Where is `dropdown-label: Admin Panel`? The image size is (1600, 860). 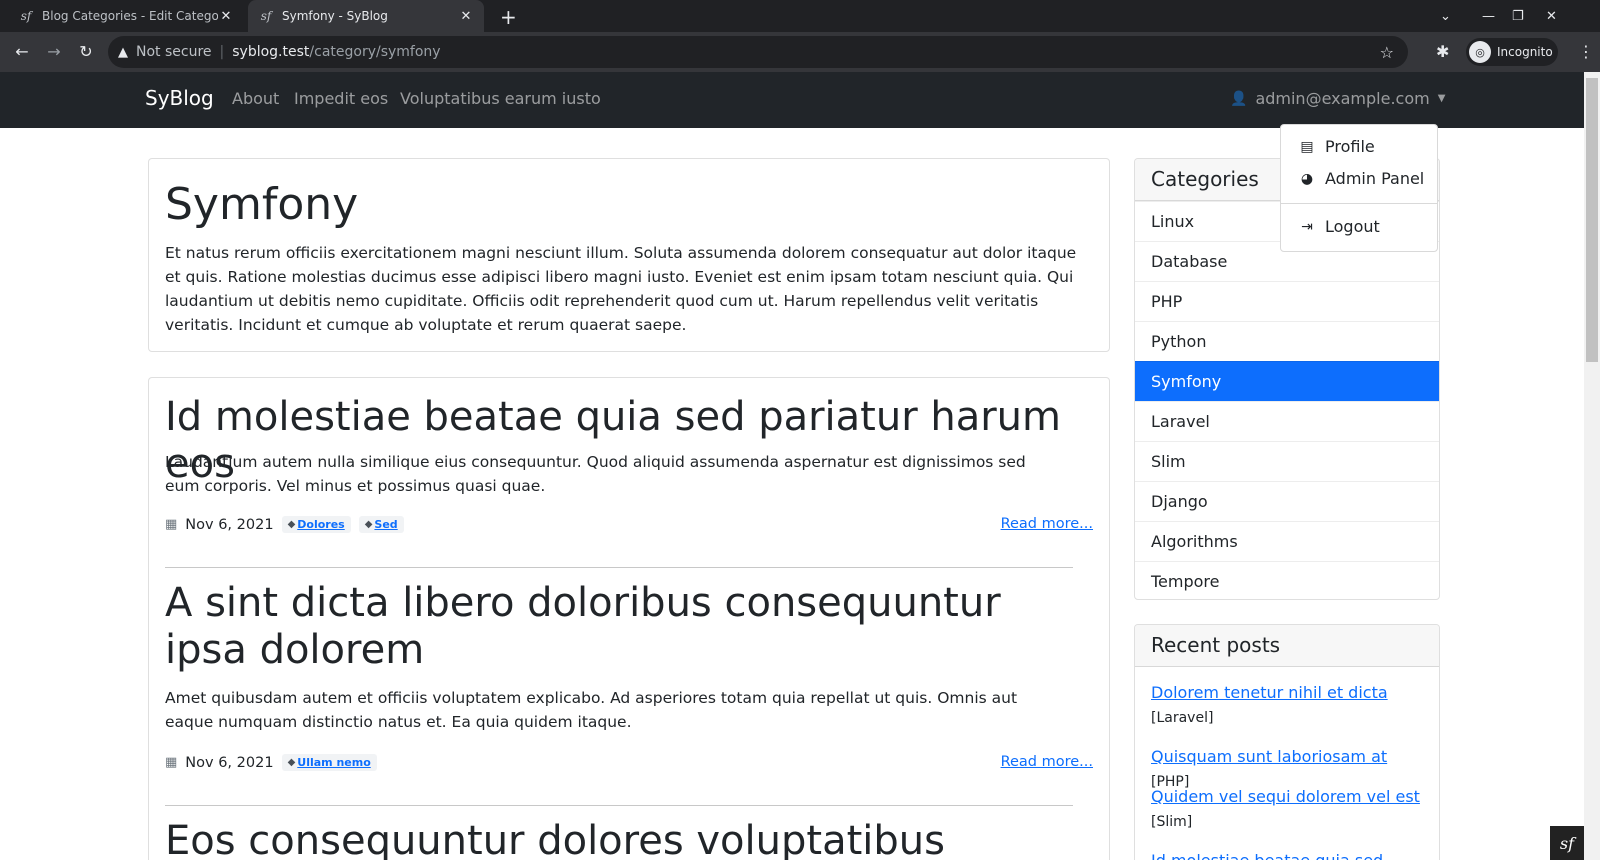
dropdown-label: Admin Panel is located at coordinates (1375, 178).